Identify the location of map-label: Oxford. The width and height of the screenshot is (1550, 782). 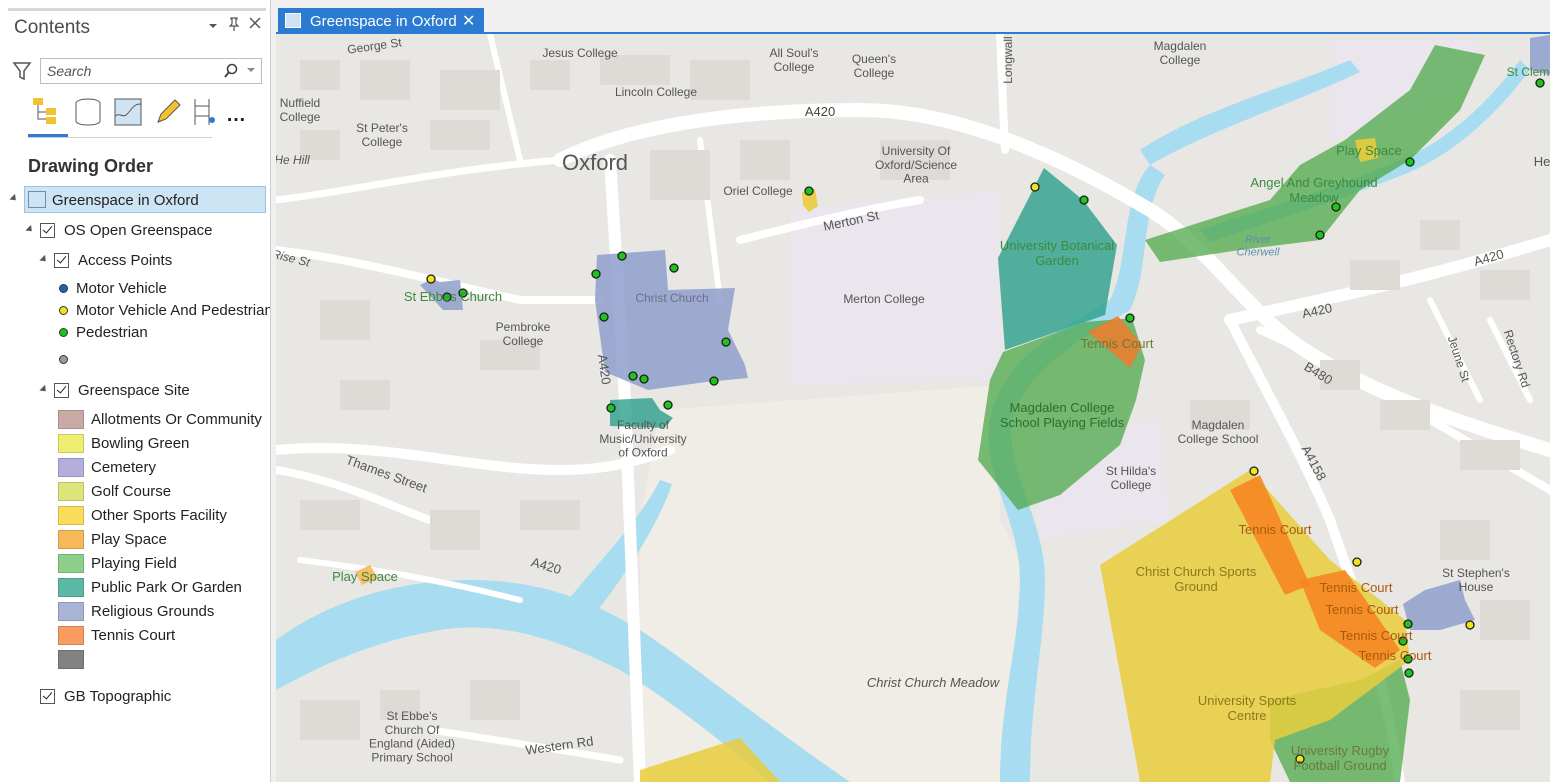
(595, 162).